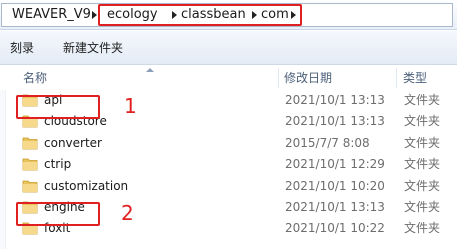 Image resolution: width=457 pixels, height=249 pixels. Describe the element at coordinates (58, 164) in the screenshot. I see `file-name: ctrip` at that location.